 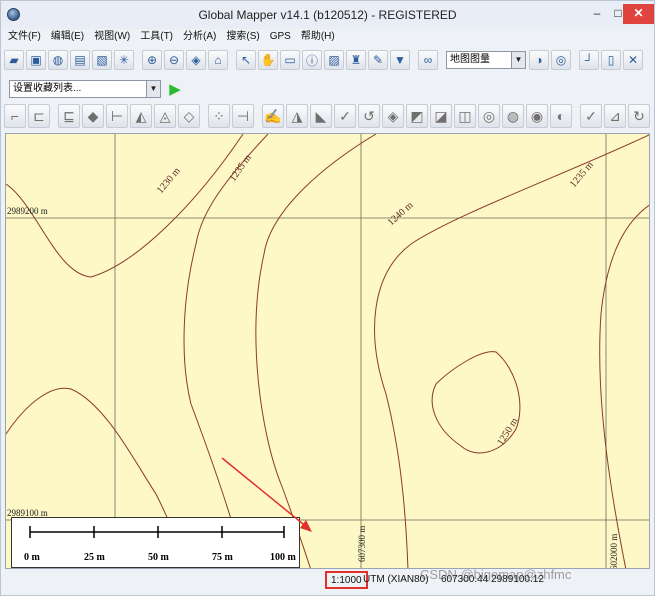 What do you see at coordinates (496, 574) in the screenshot?
I see `watermark: CSDN @bigemap@zhfmc` at bounding box center [496, 574].